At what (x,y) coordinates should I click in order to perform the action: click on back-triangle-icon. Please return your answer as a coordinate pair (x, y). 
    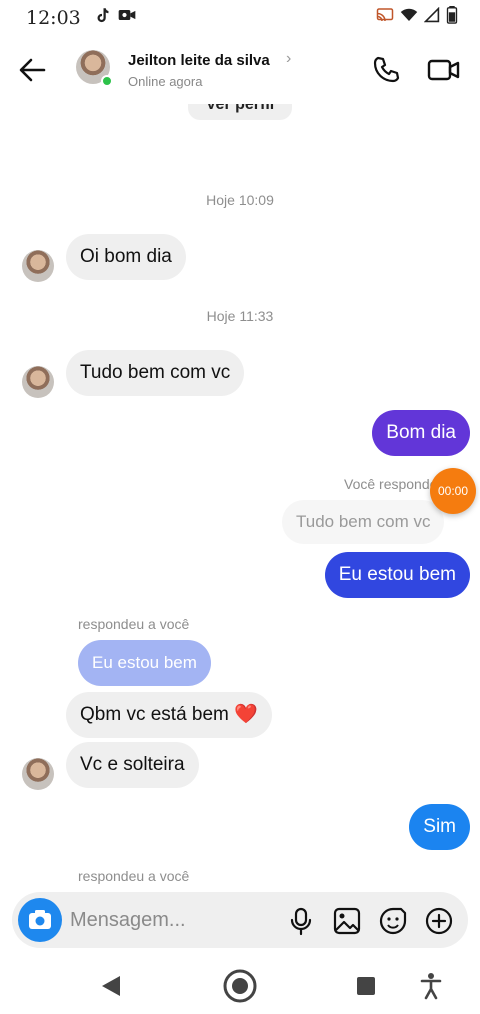
    Looking at the image, I should click on (111, 986).